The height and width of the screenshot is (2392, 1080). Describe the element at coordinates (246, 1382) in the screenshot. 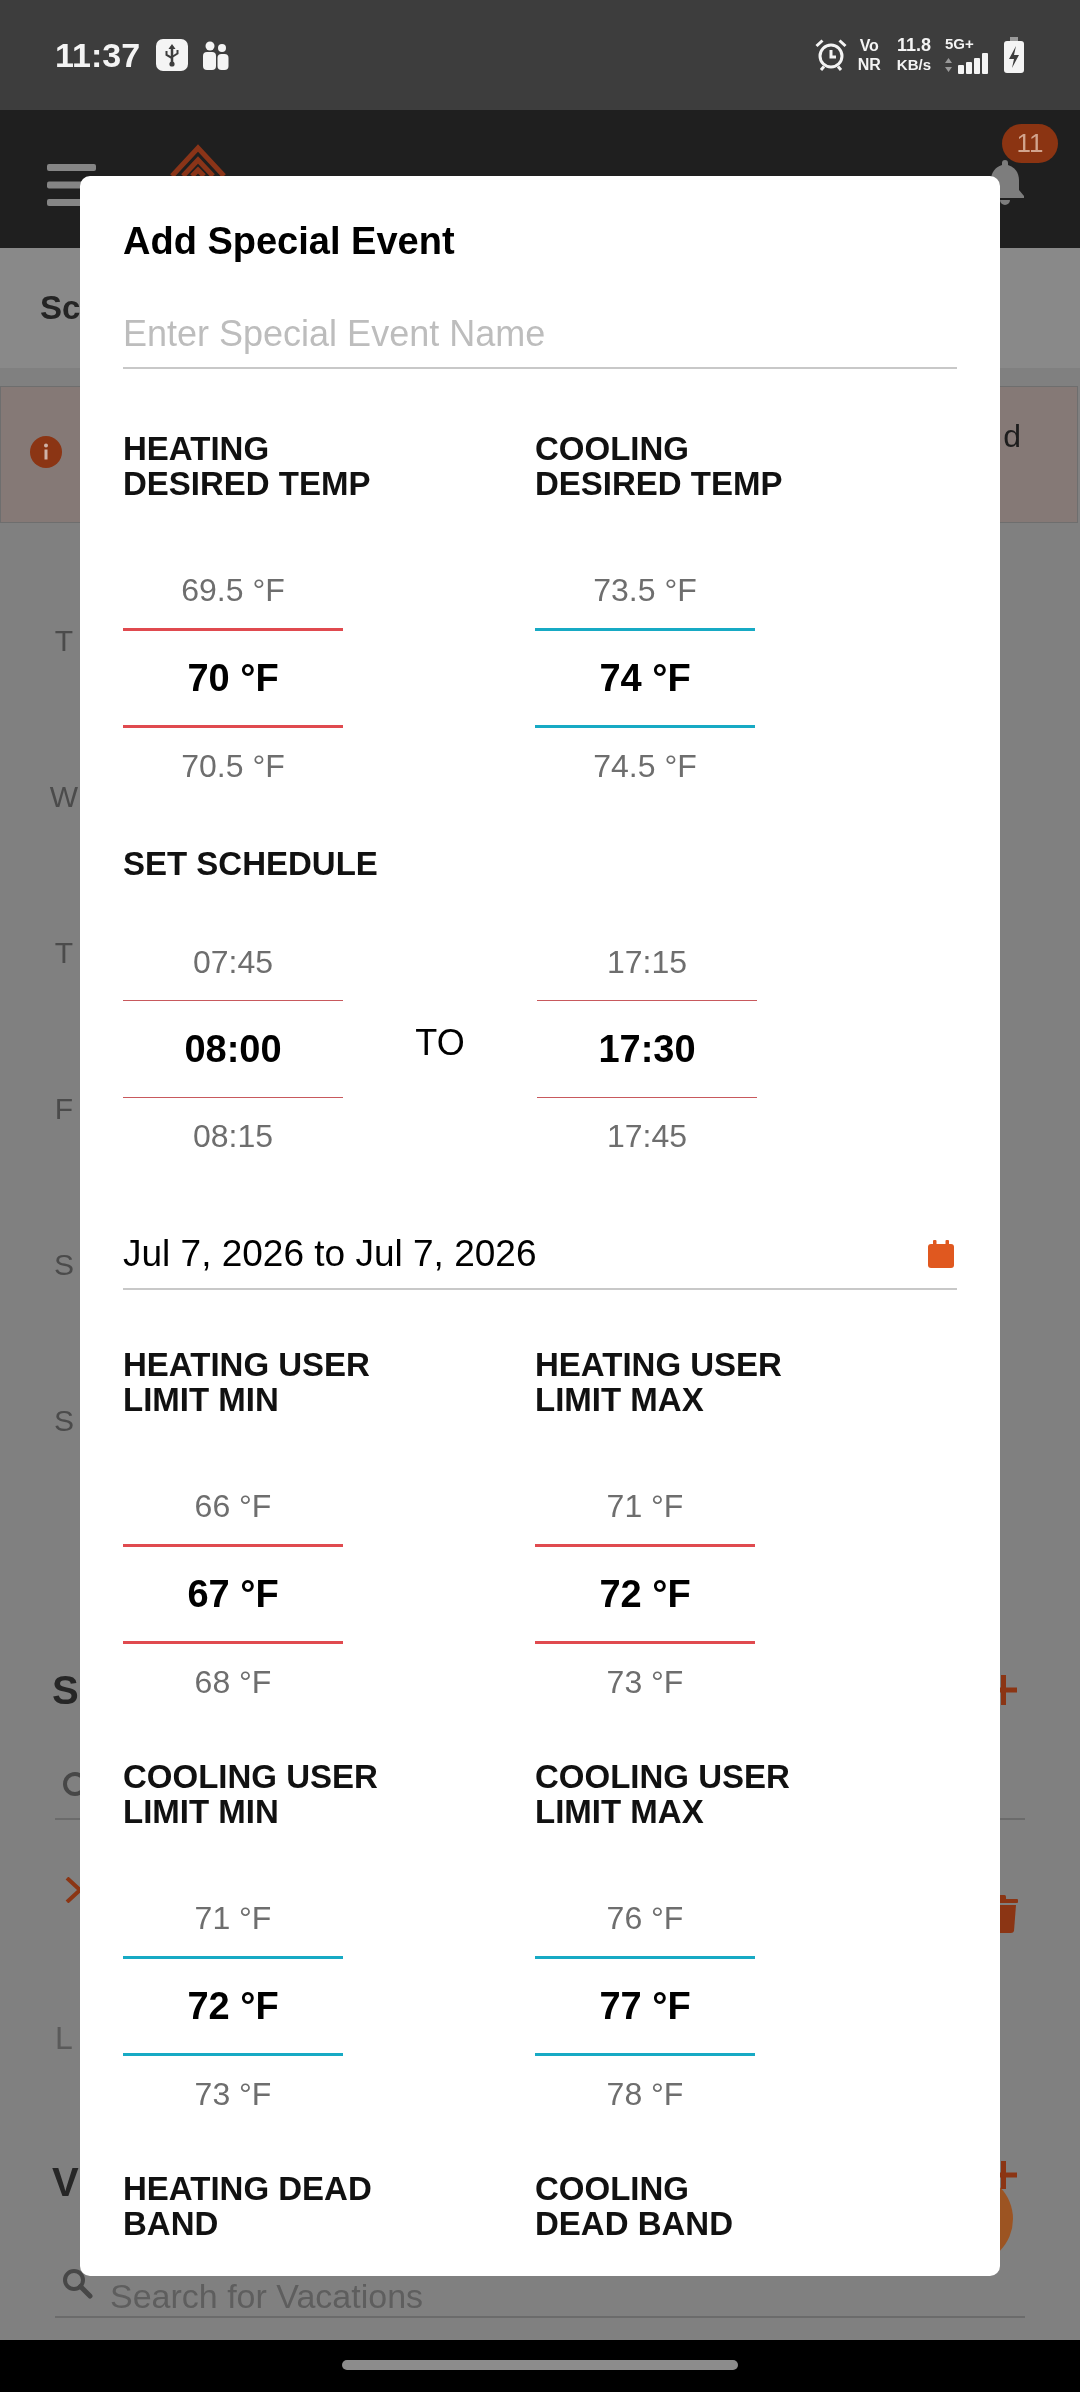

I see `section-label: HEATING USER LIMIT MIN` at that location.